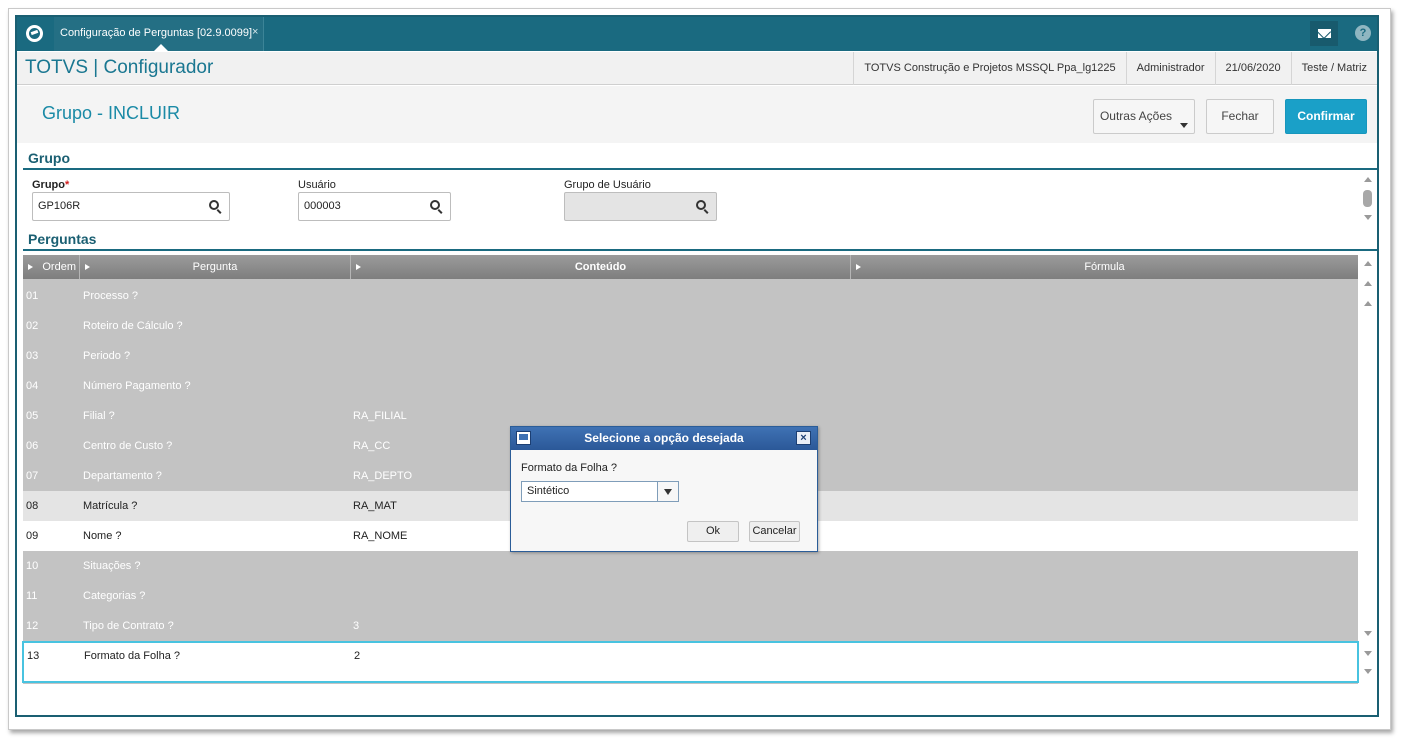 This screenshot has height=740, width=1402. I want to click on selected-option: Sintético, so click(548, 491).